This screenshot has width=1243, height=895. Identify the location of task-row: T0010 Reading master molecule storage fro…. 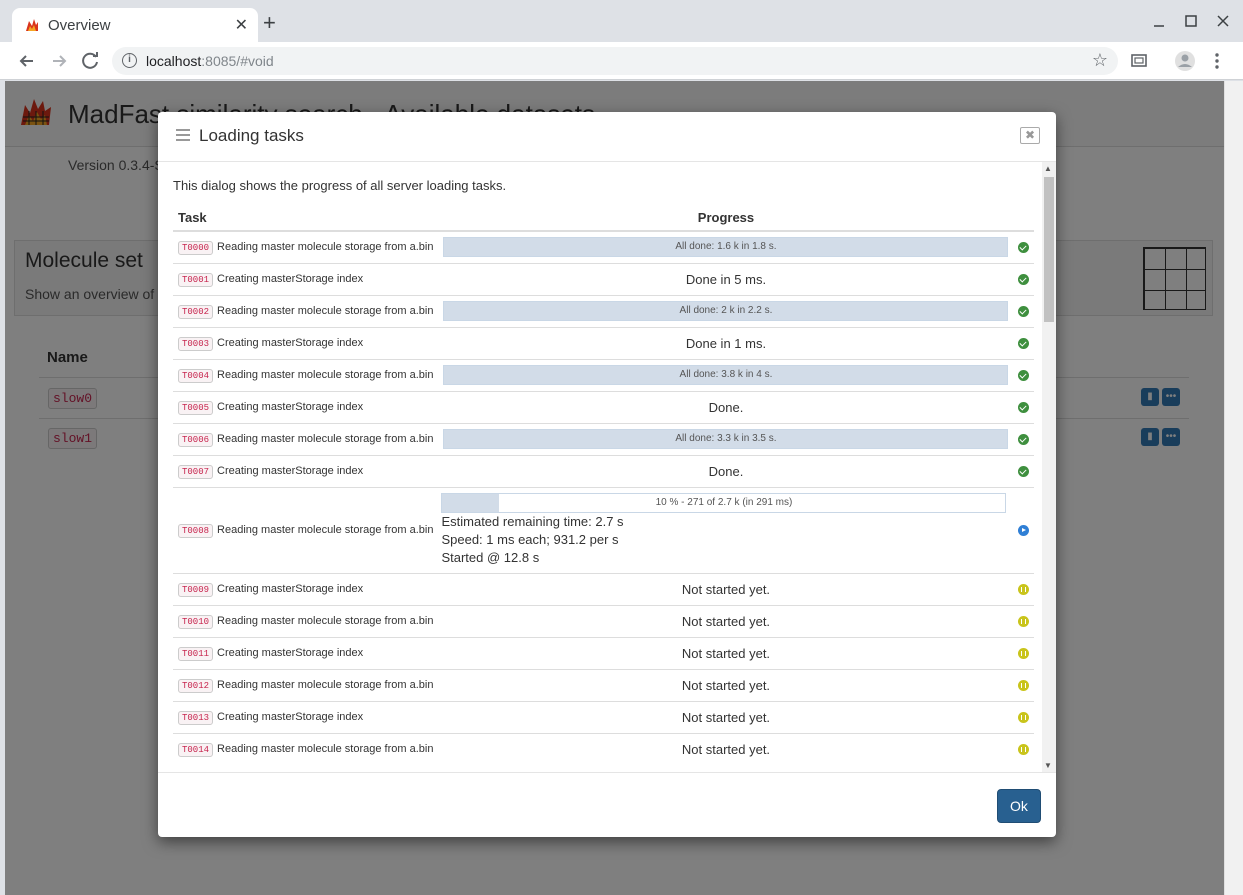
(604, 620).